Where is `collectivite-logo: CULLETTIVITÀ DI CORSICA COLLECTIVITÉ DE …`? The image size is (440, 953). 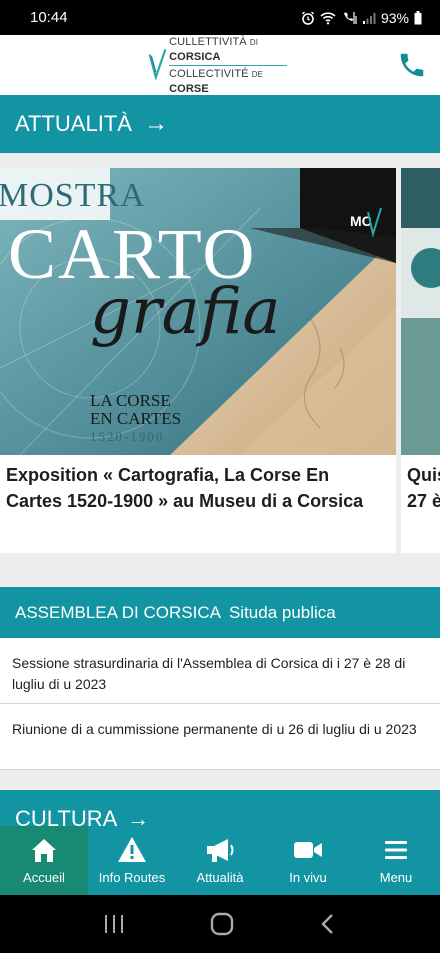 collectivite-logo: CULLETTIVITÀ DI CORSICA COLLECTIVITÉ DE … is located at coordinates (221, 65).